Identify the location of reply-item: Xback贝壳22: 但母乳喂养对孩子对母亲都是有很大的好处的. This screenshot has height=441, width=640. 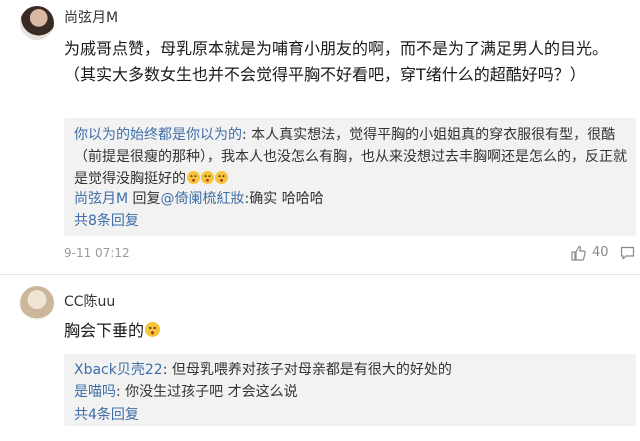
(352, 370).